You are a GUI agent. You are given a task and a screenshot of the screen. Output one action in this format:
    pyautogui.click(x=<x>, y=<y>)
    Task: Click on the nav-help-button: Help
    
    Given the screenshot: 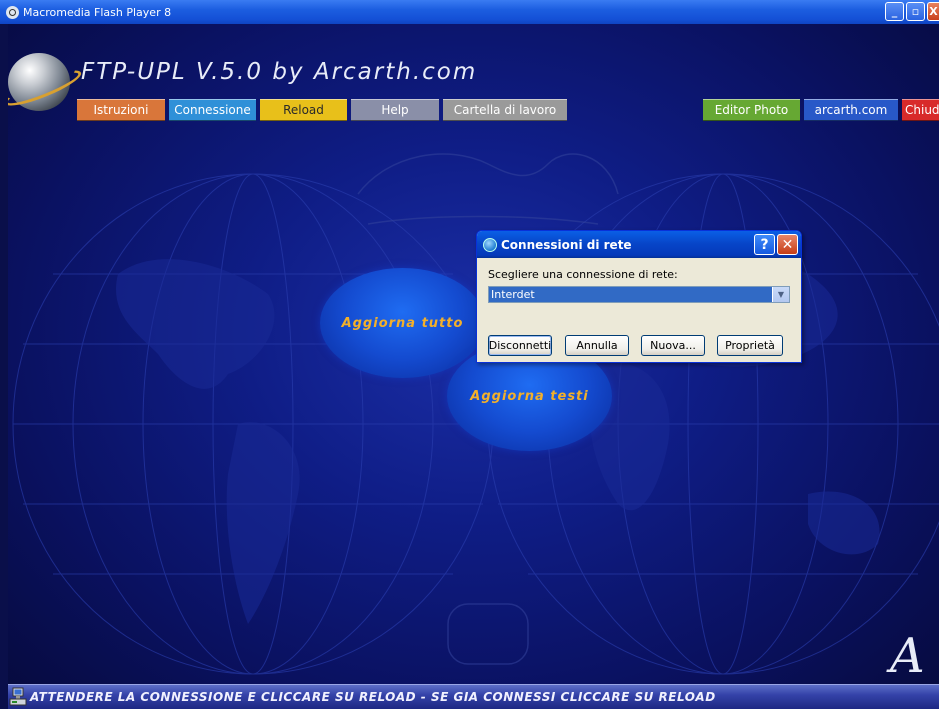 What is the action you would take?
    pyautogui.click(x=395, y=110)
    